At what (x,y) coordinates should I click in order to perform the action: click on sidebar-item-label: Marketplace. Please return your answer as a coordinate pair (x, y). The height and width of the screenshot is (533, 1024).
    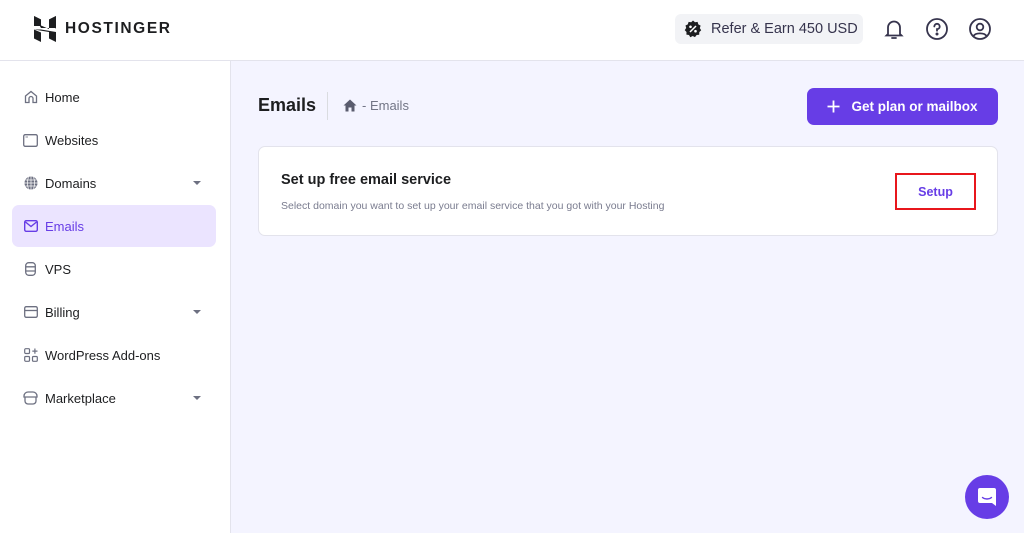
    Looking at the image, I should click on (80, 398).